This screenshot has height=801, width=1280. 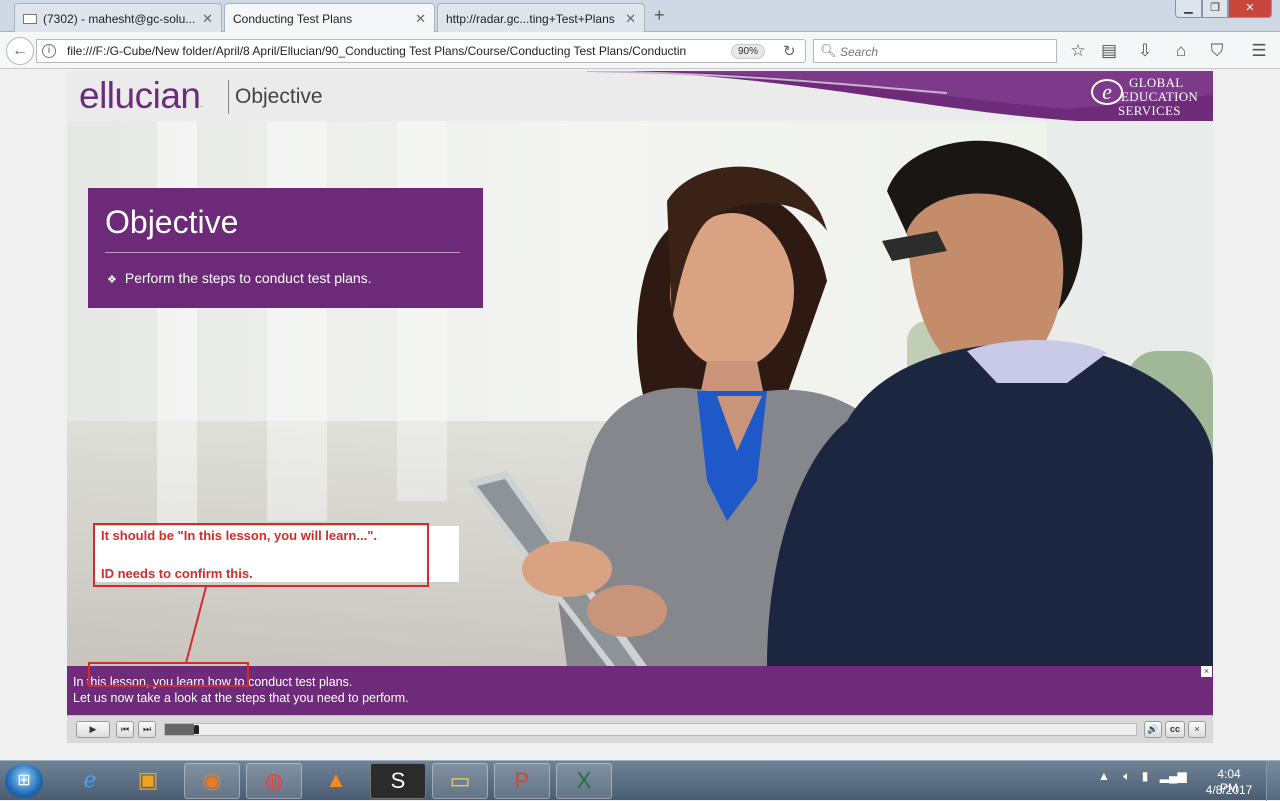 I want to click on objective-heading: Objective, so click(x=172, y=222).